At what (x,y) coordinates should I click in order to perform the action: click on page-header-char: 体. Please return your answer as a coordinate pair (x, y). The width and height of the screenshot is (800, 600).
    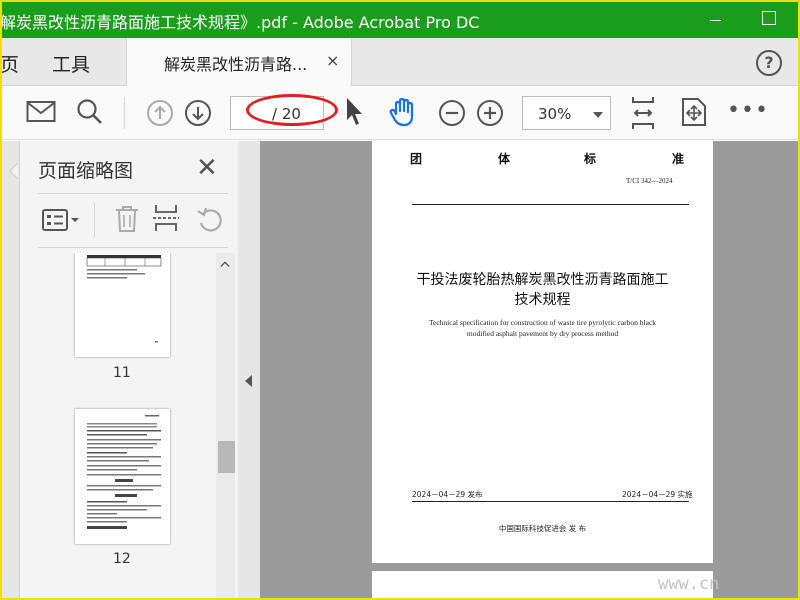
    Looking at the image, I should click on (504, 159).